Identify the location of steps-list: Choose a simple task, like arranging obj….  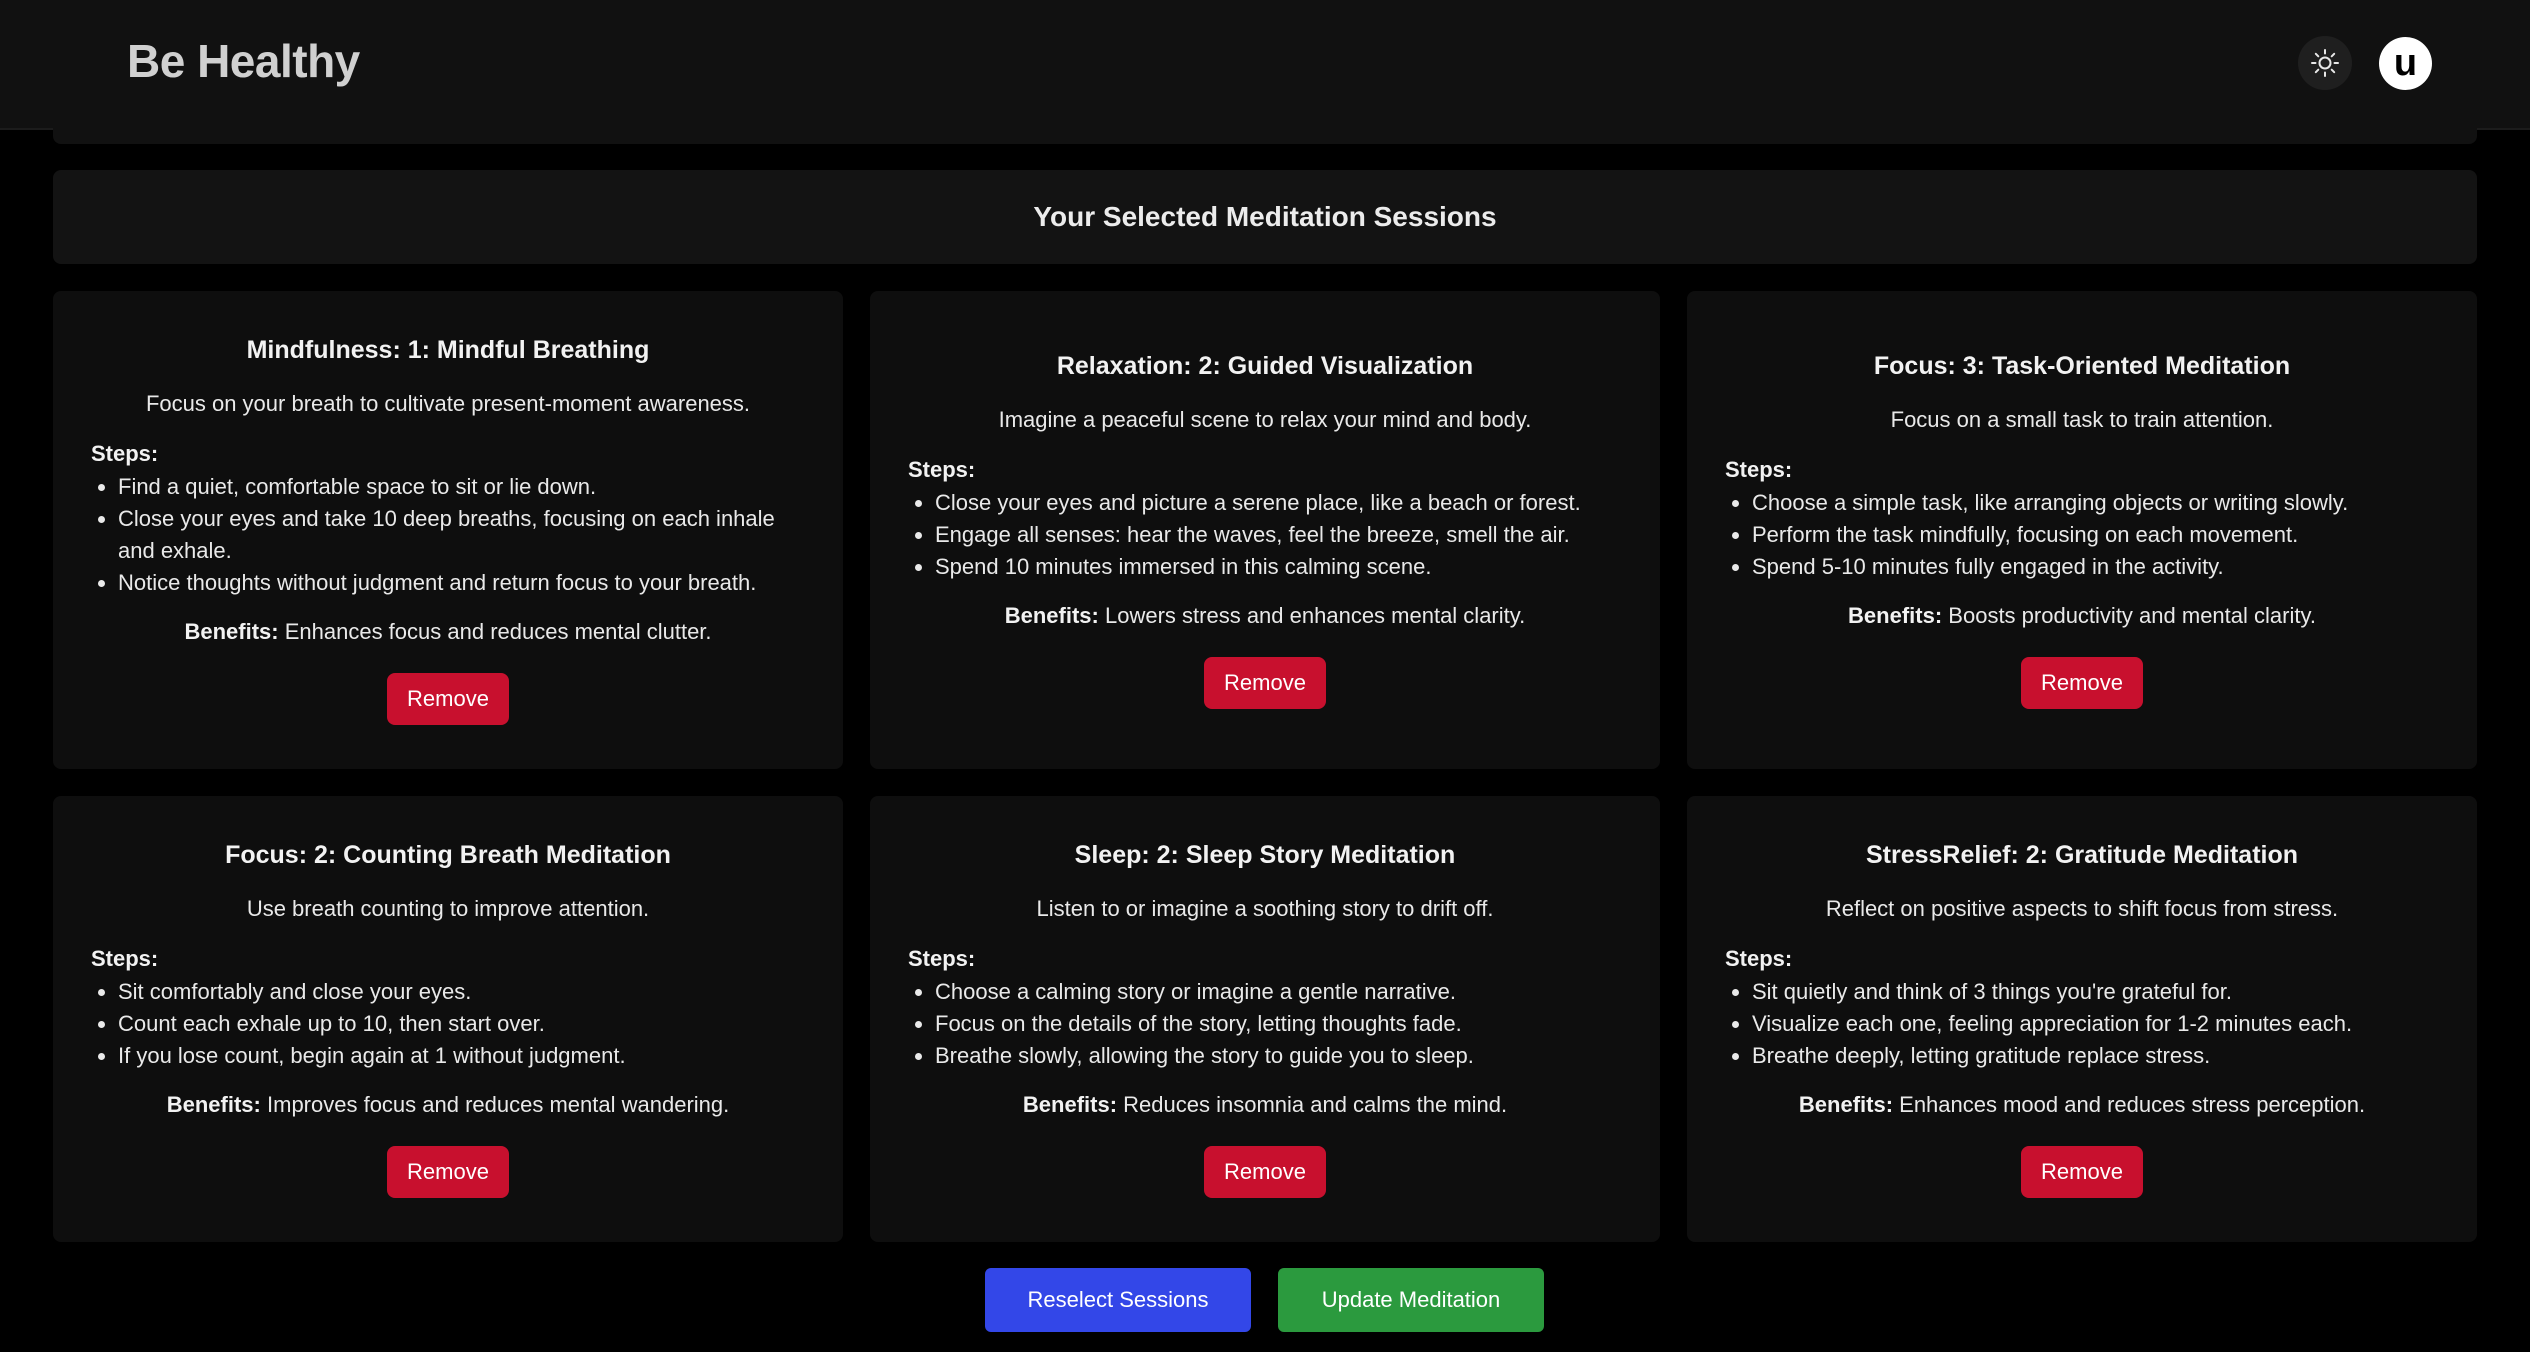
(2082, 535).